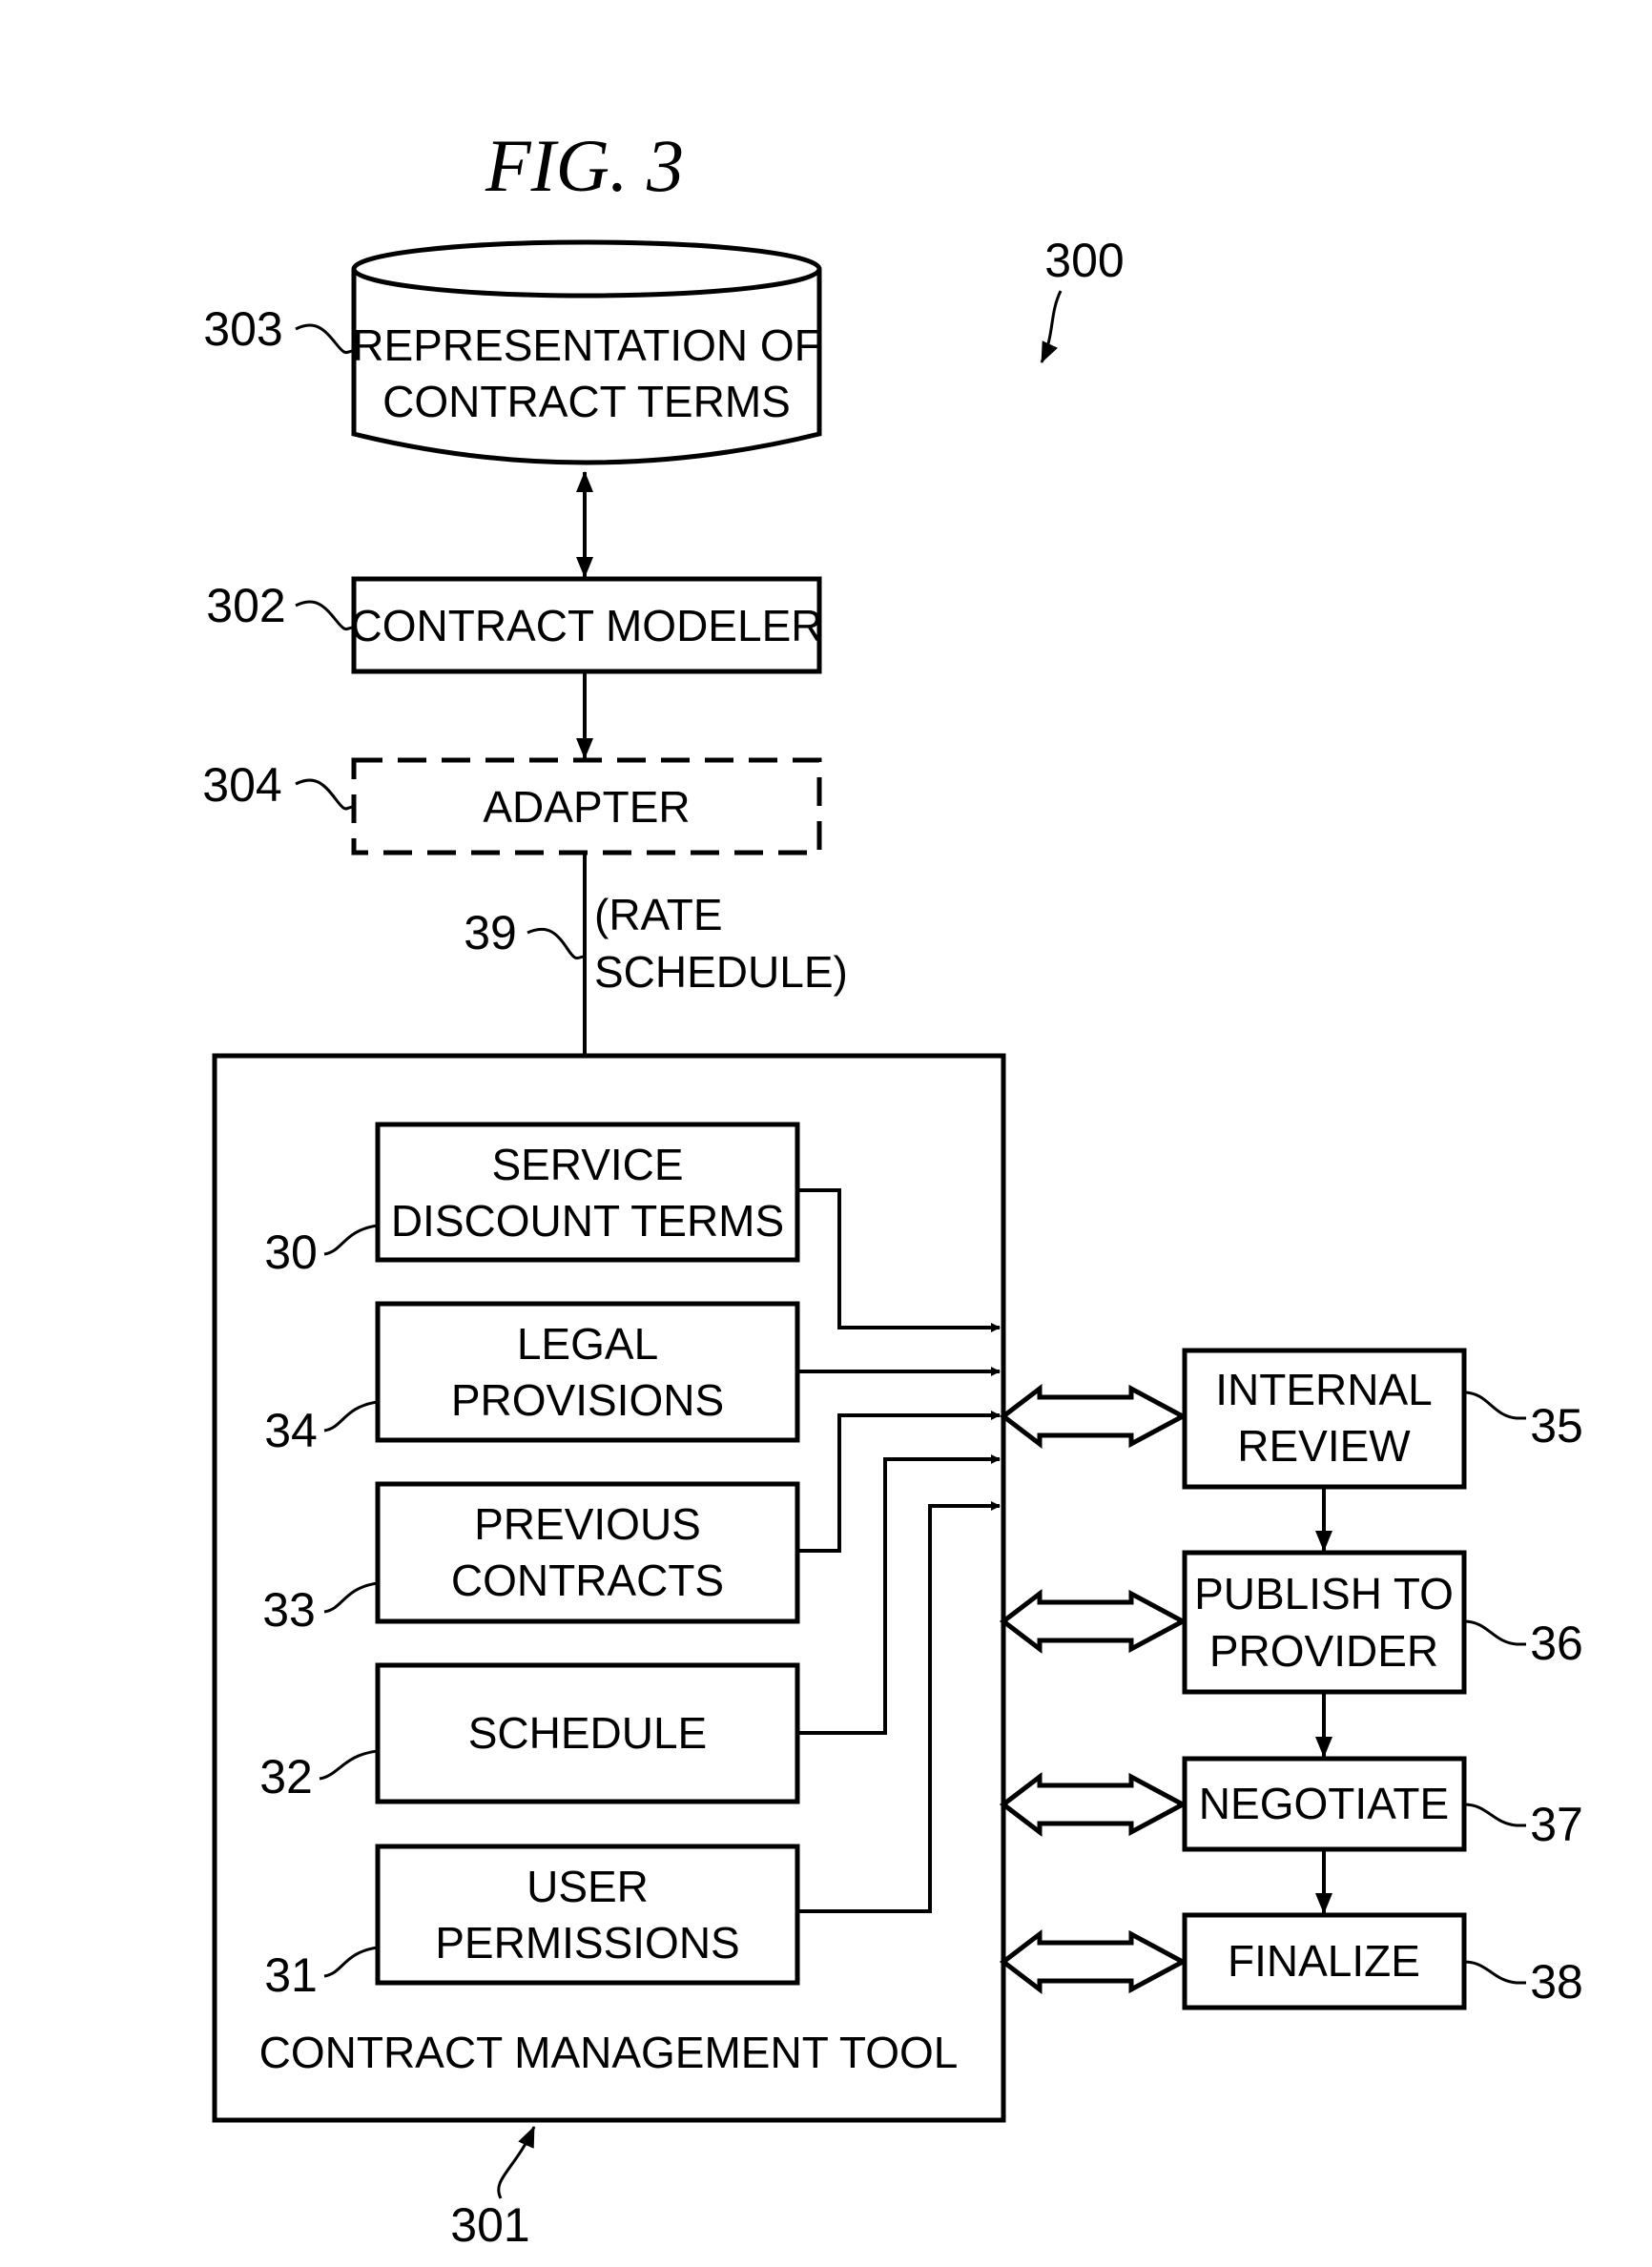 The width and height of the screenshot is (1652, 2267). What do you see at coordinates (246, 605) in the screenshot?
I see `contract-modeler-ref: 302` at bounding box center [246, 605].